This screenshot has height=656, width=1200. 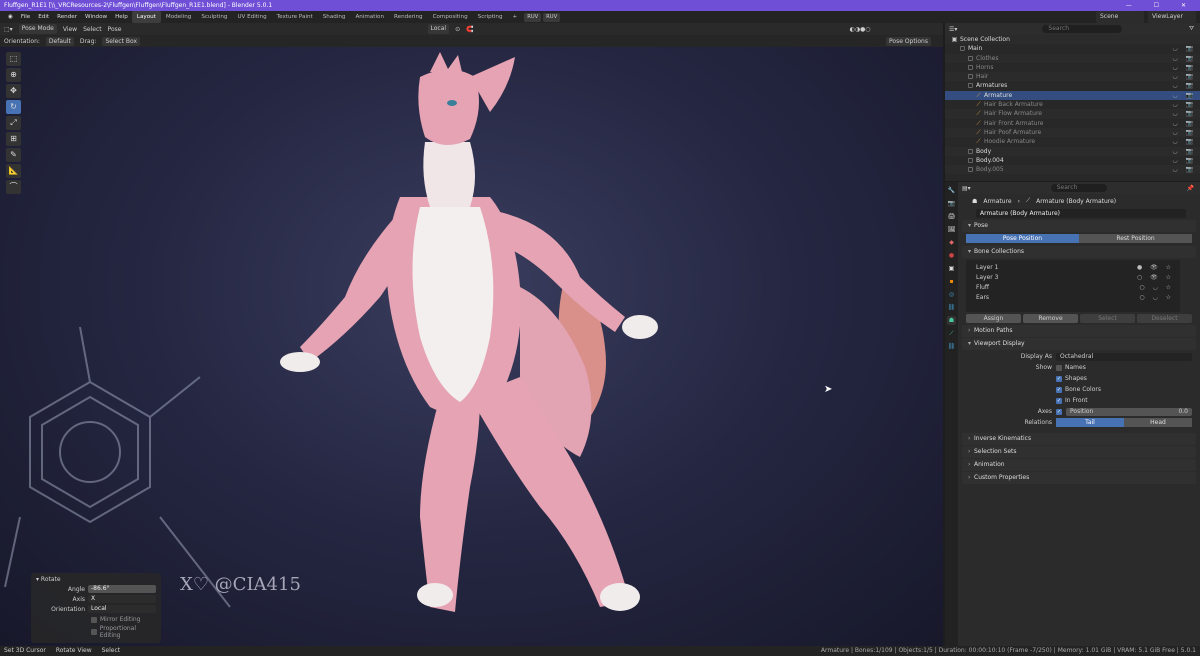 I want to click on outliner-row: ▢ Armatures ◡ 📷, so click(x=1072, y=85).